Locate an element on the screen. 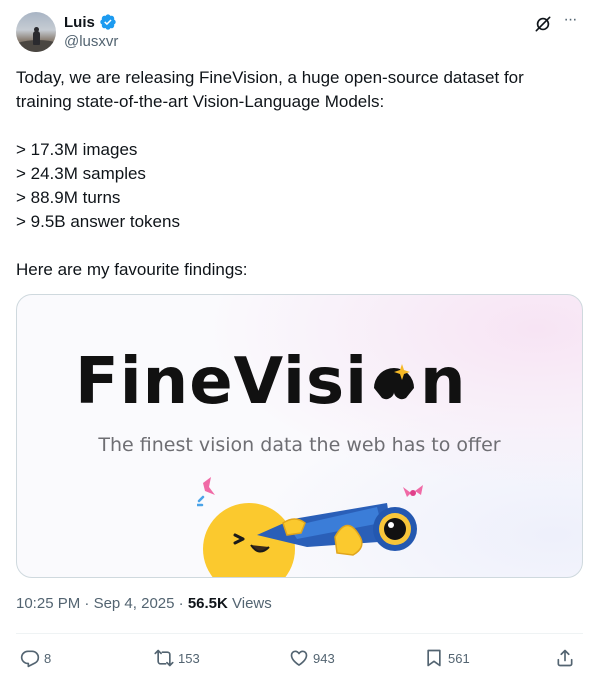 This screenshot has height=682, width=599. verified-badge-icon is located at coordinates (108, 22).